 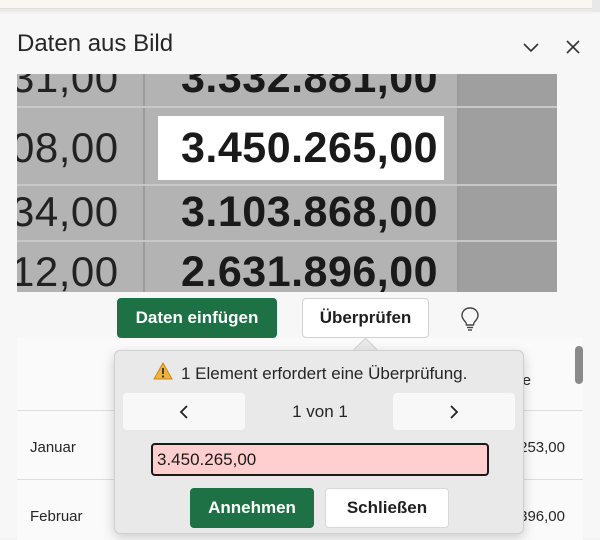 What do you see at coordinates (310, 270) in the screenshot?
I see `image-number: 2.631.896,00` at bounding box center [310, 270].